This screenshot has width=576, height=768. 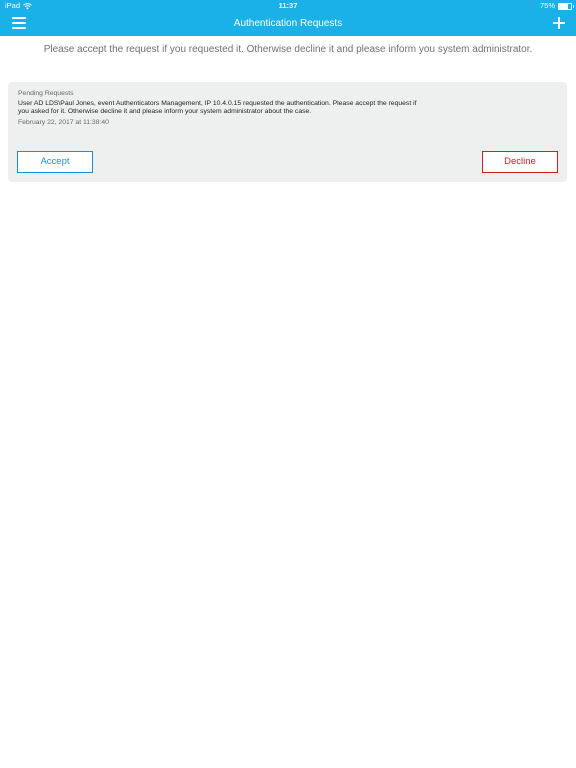 What do you see at coordinates (556, 6) in the screenshot?
I see `status-right: 75%` at bounding box center [556, 6].